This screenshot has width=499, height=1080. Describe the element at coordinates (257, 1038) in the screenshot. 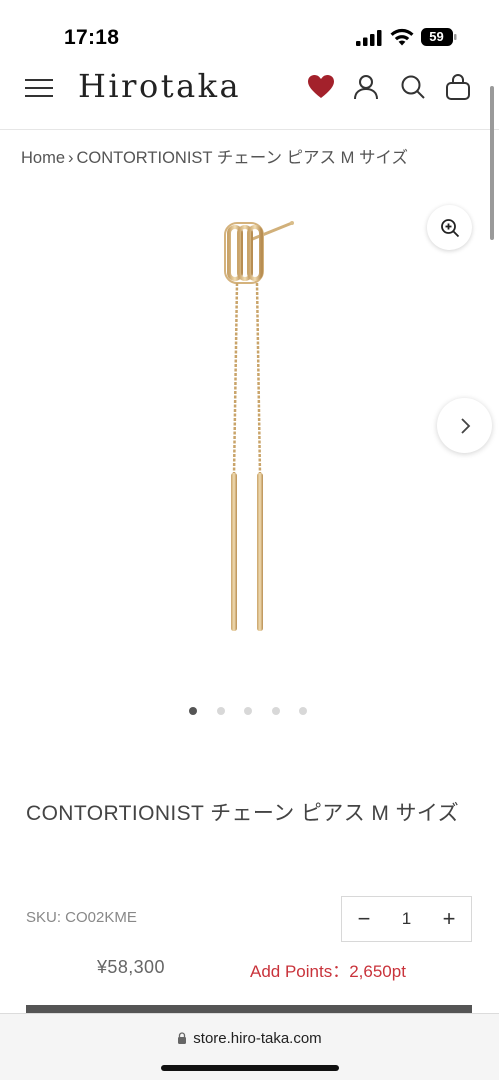

I see `url-text: store.hiro-taka.com` at that location.